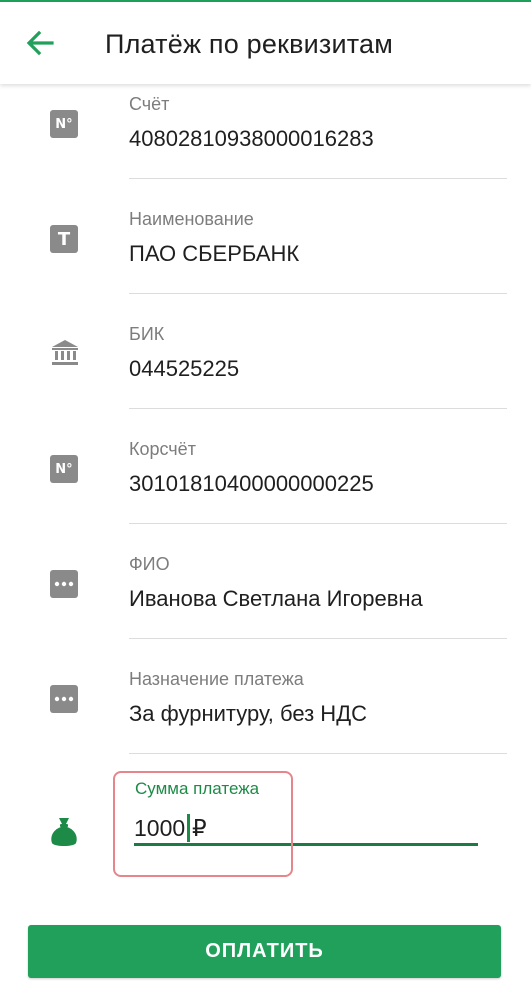  I want to click on field-corr-account-value: 30101810400000000225, so click(251, 484).